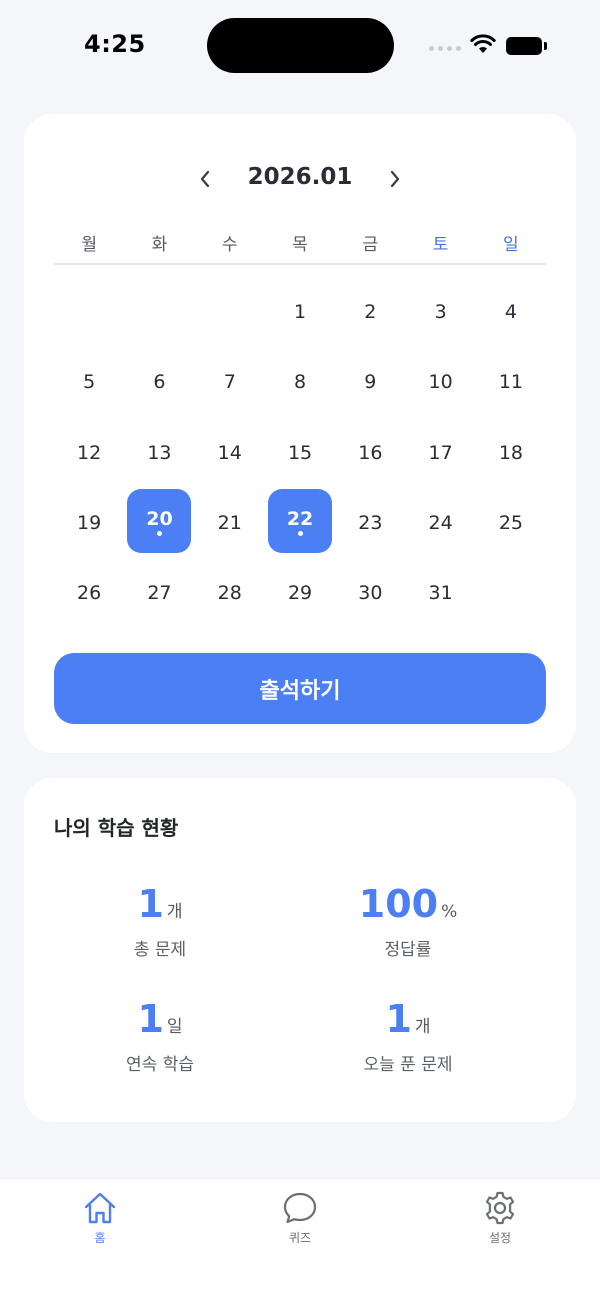 This screenshot has width=600, height=1299. I want to click on day-number: 18, so click(511, 452).